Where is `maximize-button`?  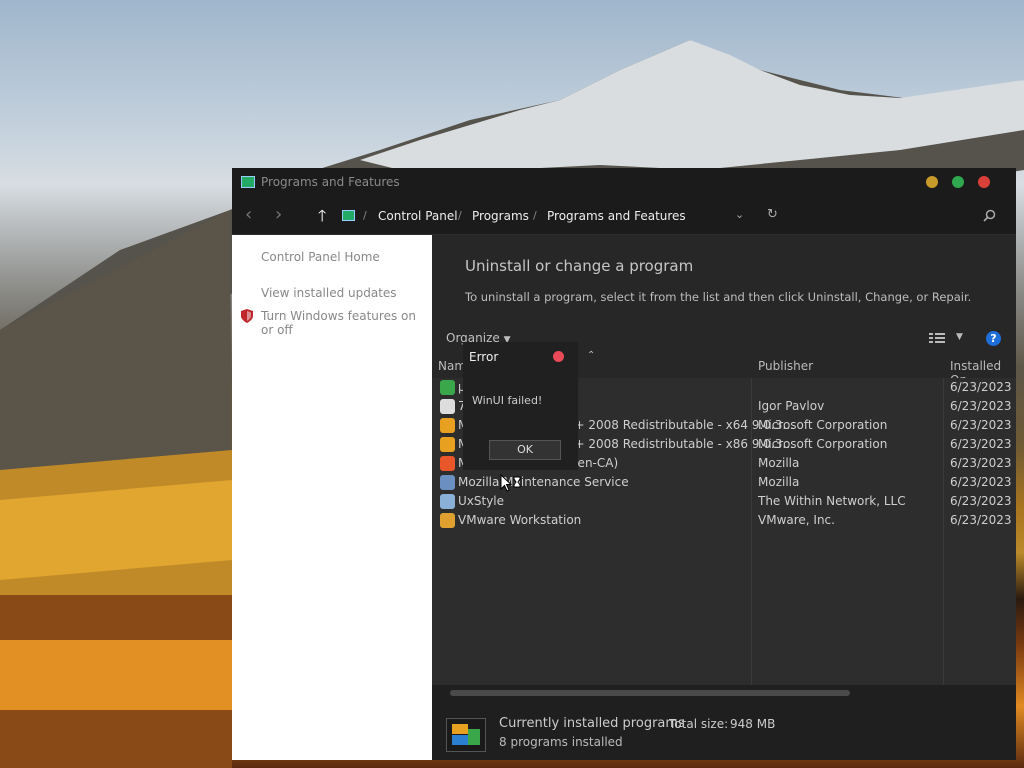
maximize-button is located at coordinates (958, 182).